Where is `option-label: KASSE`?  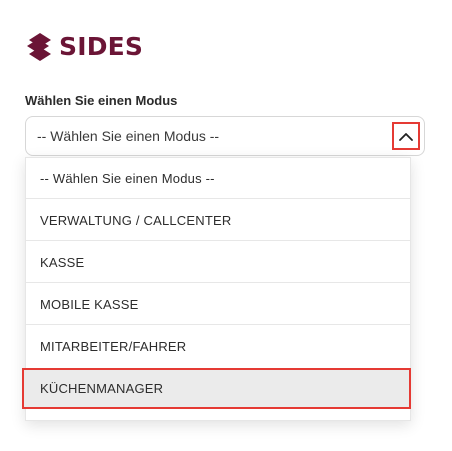
option-label: KASSE is located at coordinates (62, 262).